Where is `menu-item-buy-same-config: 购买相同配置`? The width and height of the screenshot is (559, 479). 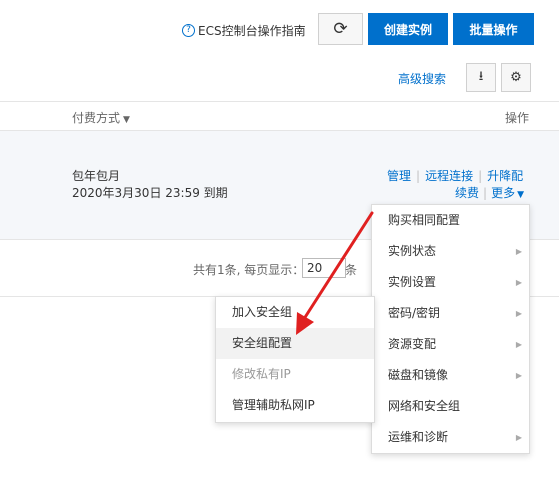
menu-item-buy-same-config: 购买相同配置 is located at coordinates (450, 220).